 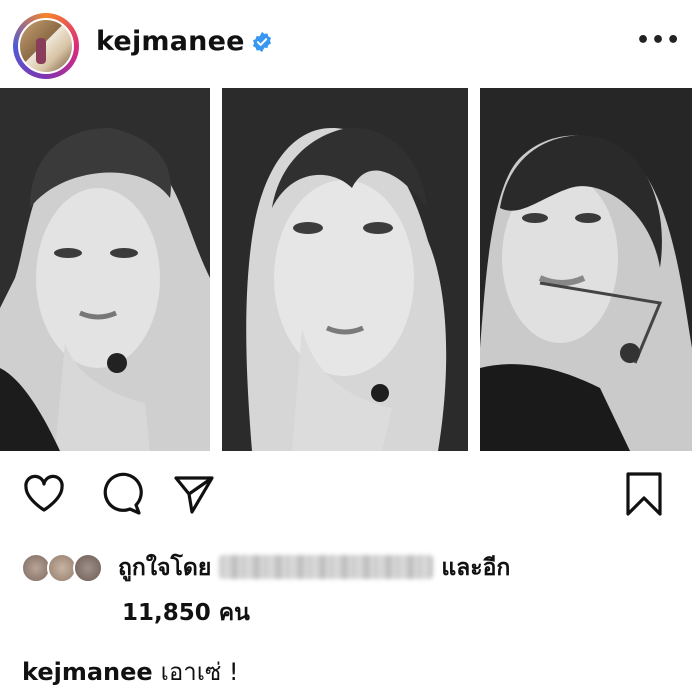 What do you see at coordinates (658, 41) in the screenshot?
I see `more-options-icon: •••` at bounding box center [658, 41].